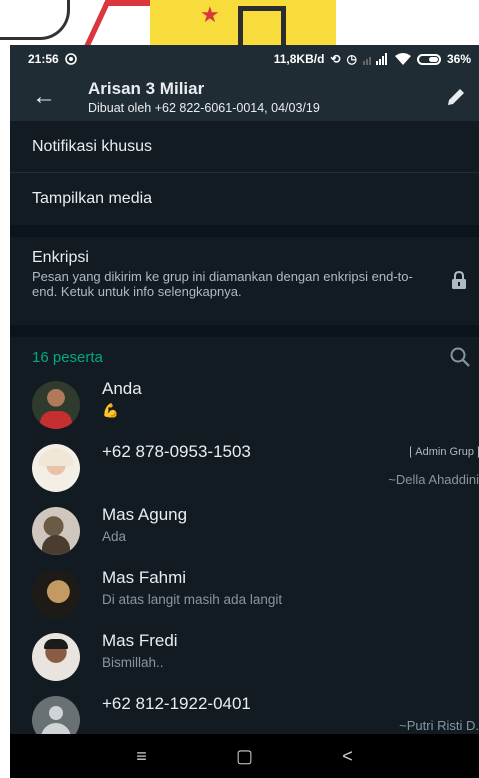 The image size is (479, 778). Describe the element at coordinates (133, 662) in the screenshot. I see `participant-status: Bismillah..` at that location.